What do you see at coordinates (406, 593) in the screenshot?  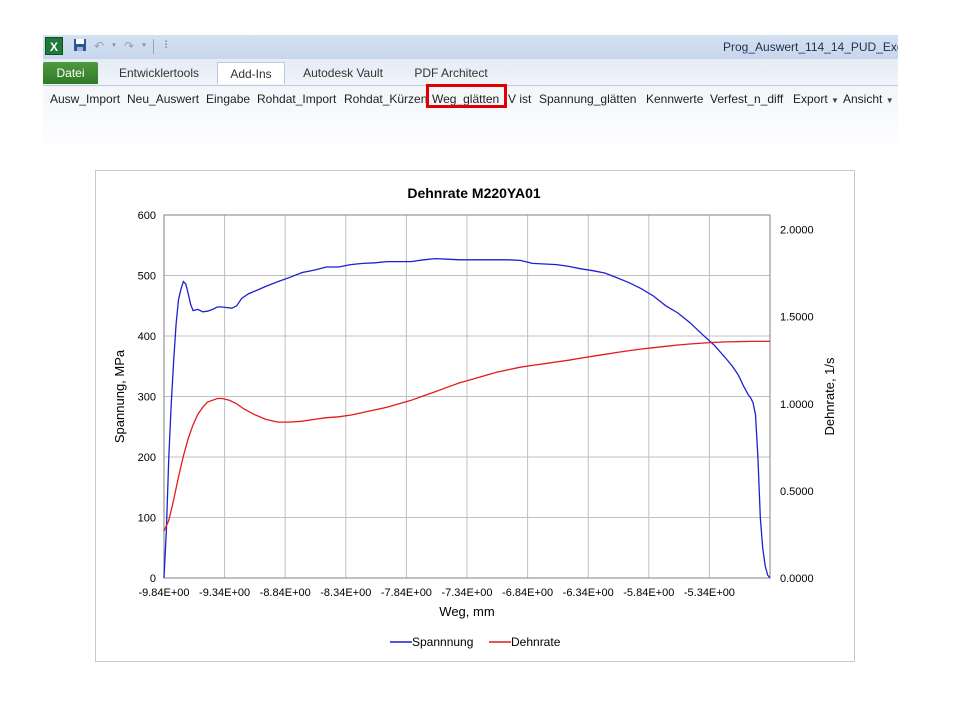 I see `x-tick-label: -7.84E+00` at bounding box center [406, 593].